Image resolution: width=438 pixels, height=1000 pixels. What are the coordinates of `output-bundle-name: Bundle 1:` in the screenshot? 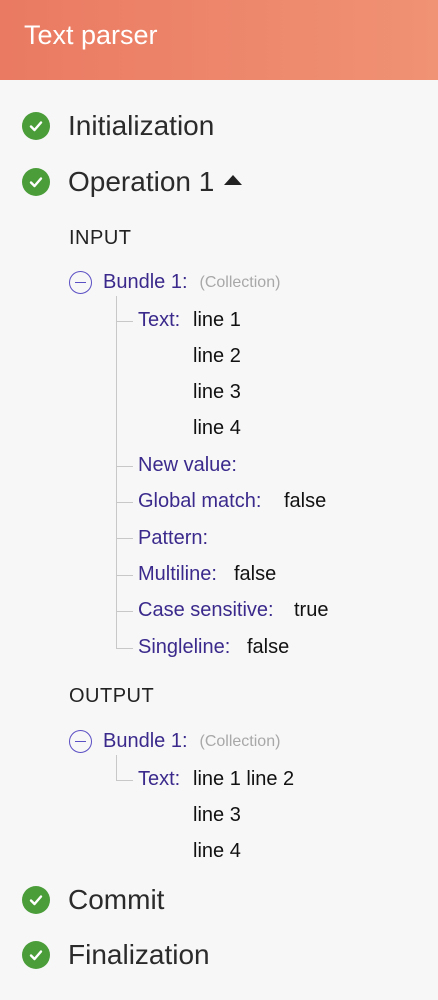 It's located at (145, 741).